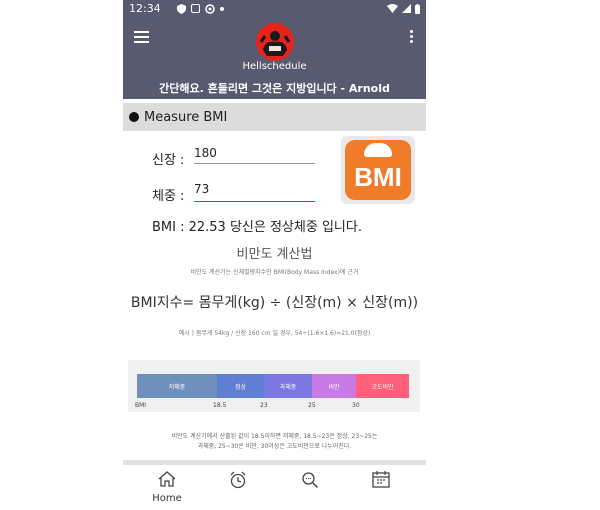 The image size is (600, 510). I want to click on section-title: Measure BMI, so click(186, 117).